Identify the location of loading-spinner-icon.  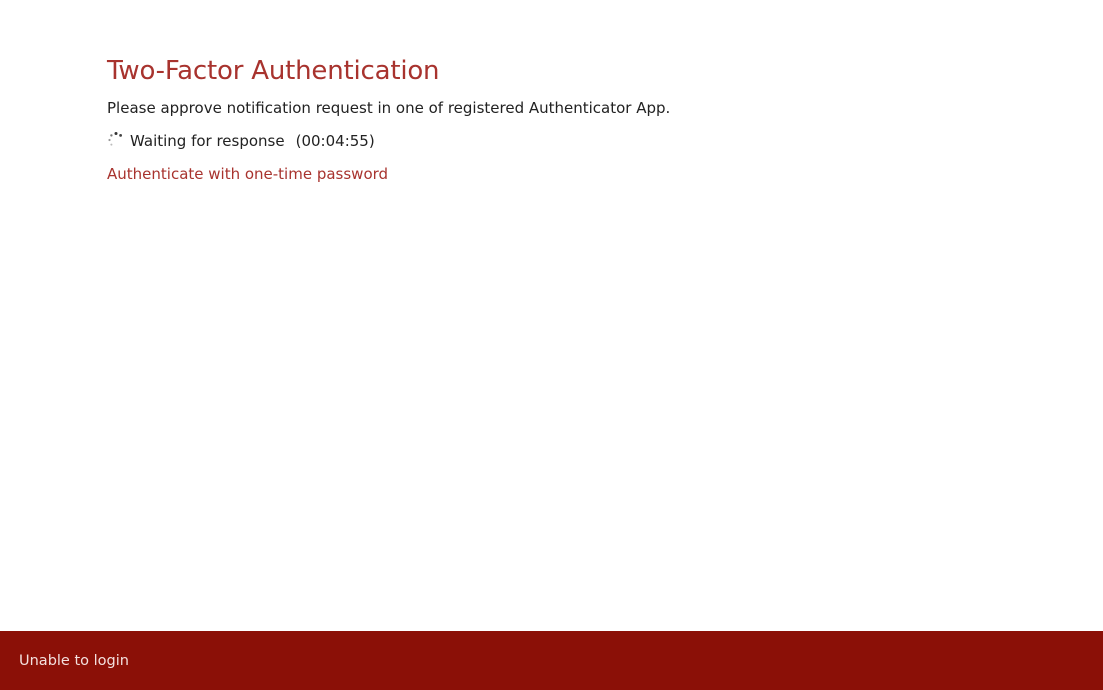
(115, 139).